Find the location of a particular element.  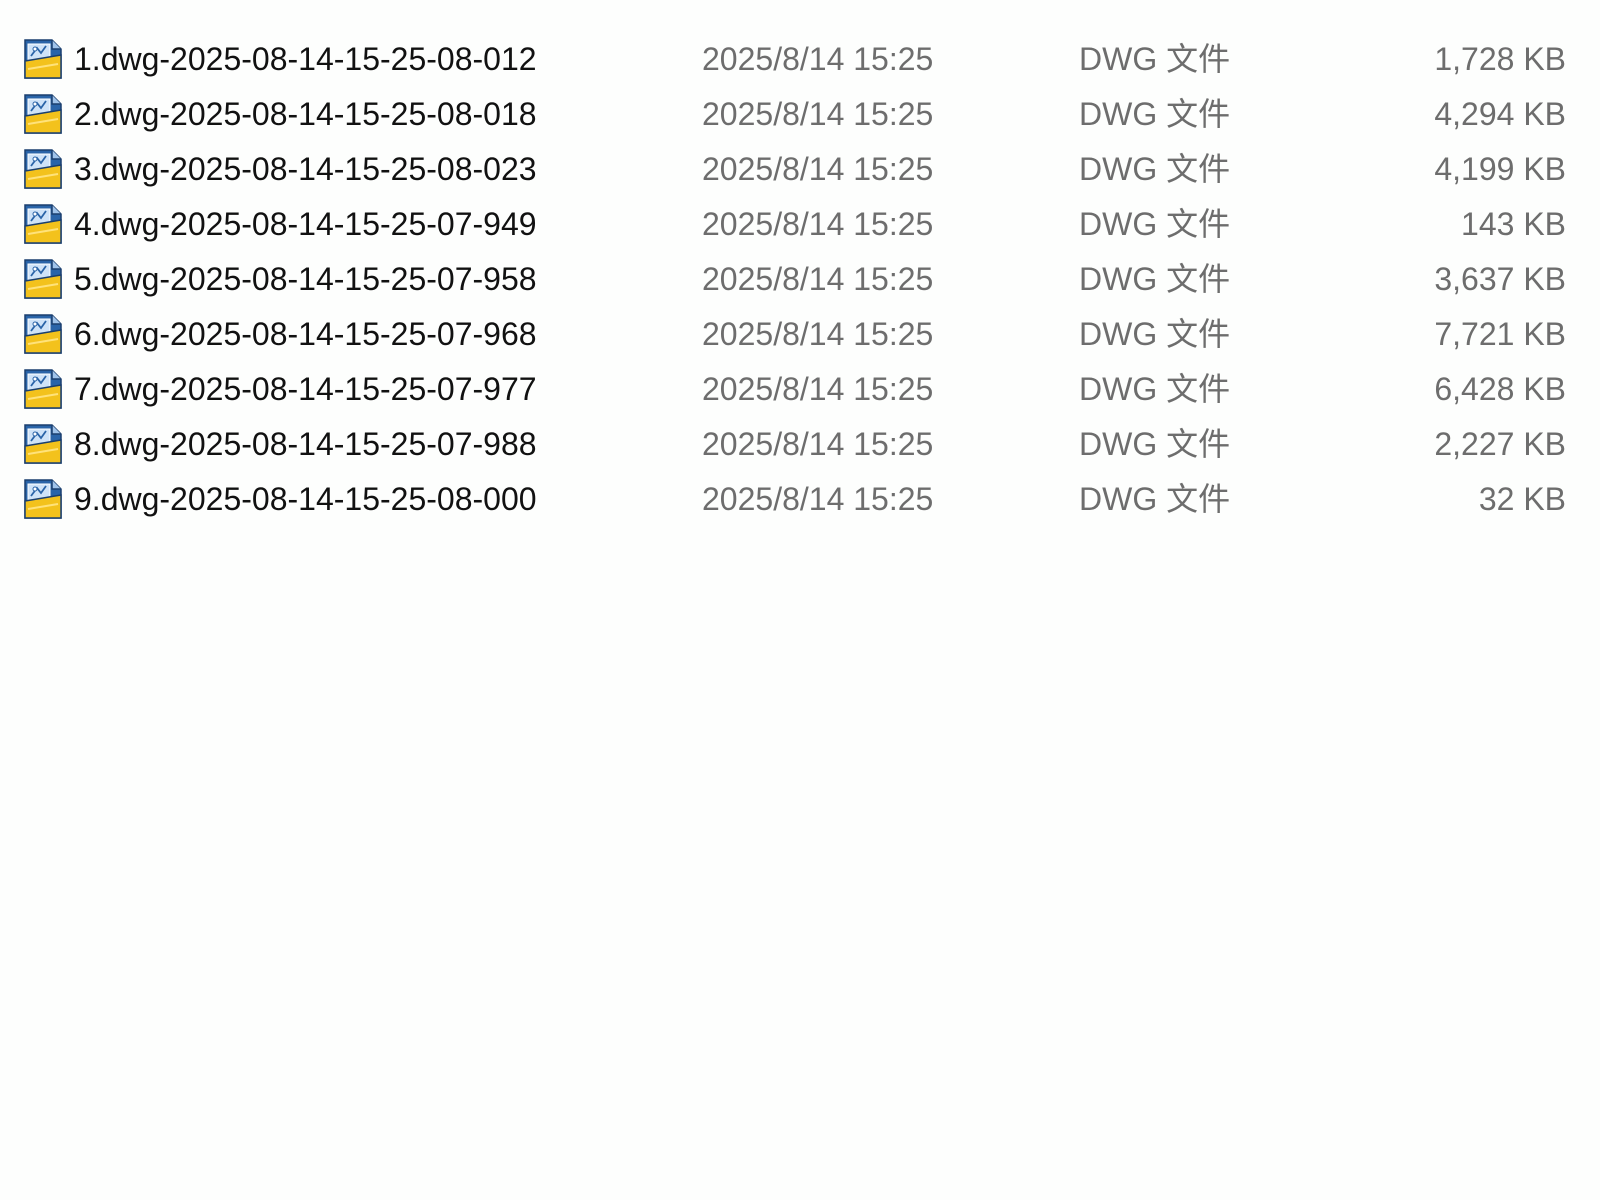

file-size: 7,721 KB is located at coordinates (1500, 334).